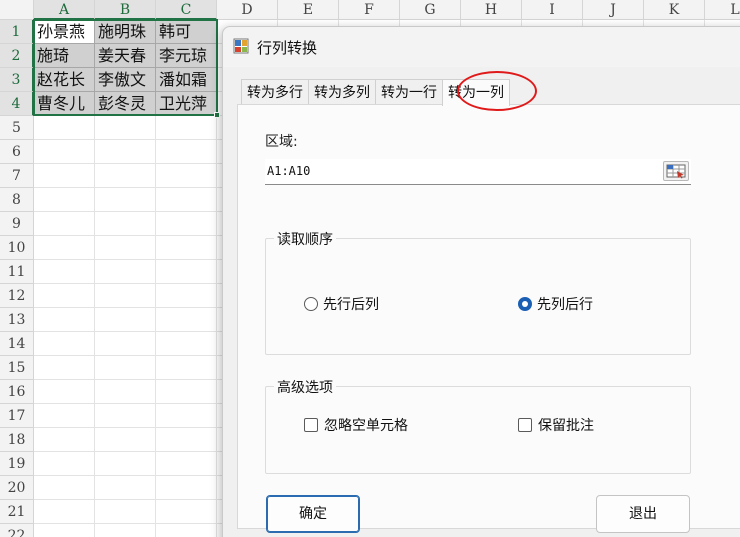 The image size is (740, 537). Describe the element at coordinates (287, 48) in the screenshot. I see `dialog-title: 行列转换` at that location.